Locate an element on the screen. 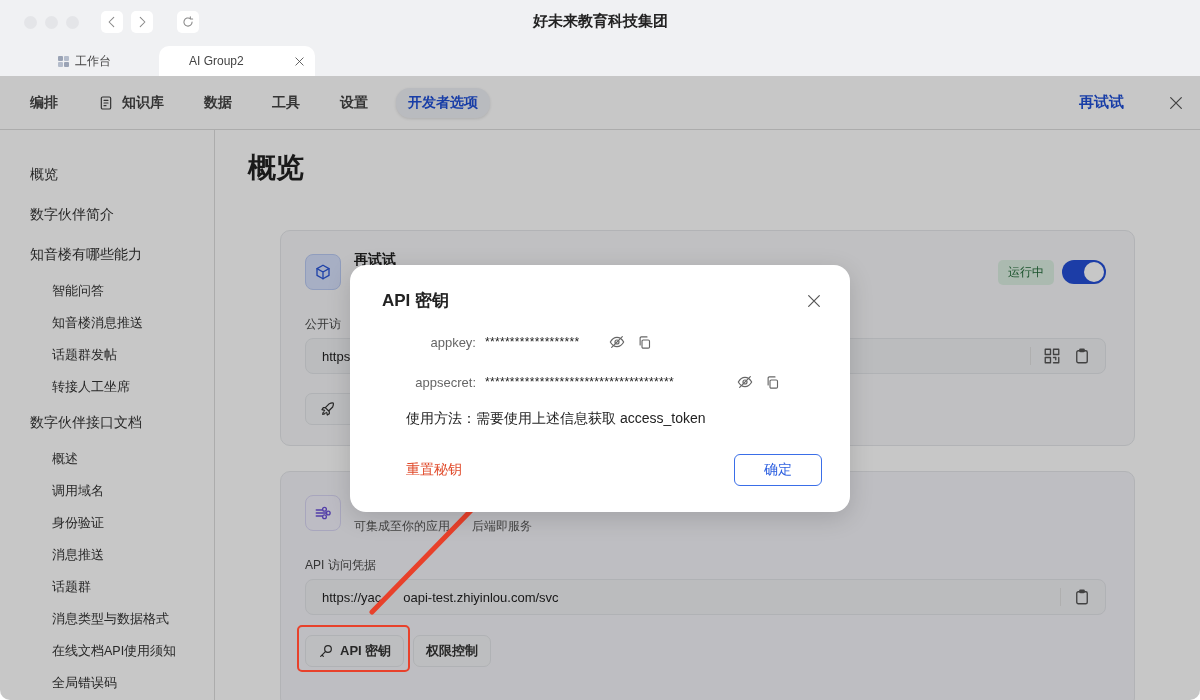  qr-code-icon is located at coordinates (1052, 356).